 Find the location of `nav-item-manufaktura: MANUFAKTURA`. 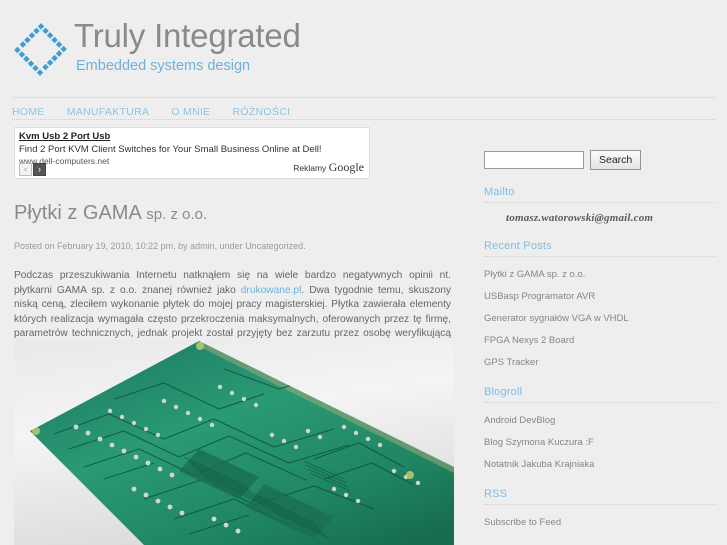

nav-item-manufaktura: MANUFAKTURA is located at coordinates (108, 111).